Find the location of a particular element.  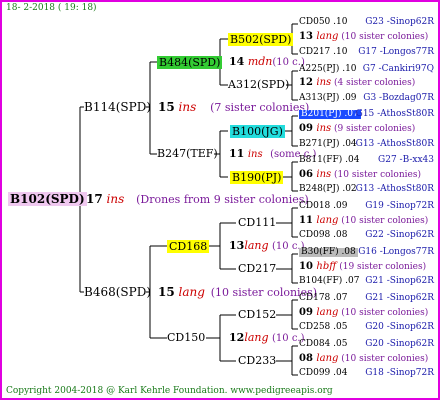

gen2-race-2: ins is located at coordinates (255, 154).